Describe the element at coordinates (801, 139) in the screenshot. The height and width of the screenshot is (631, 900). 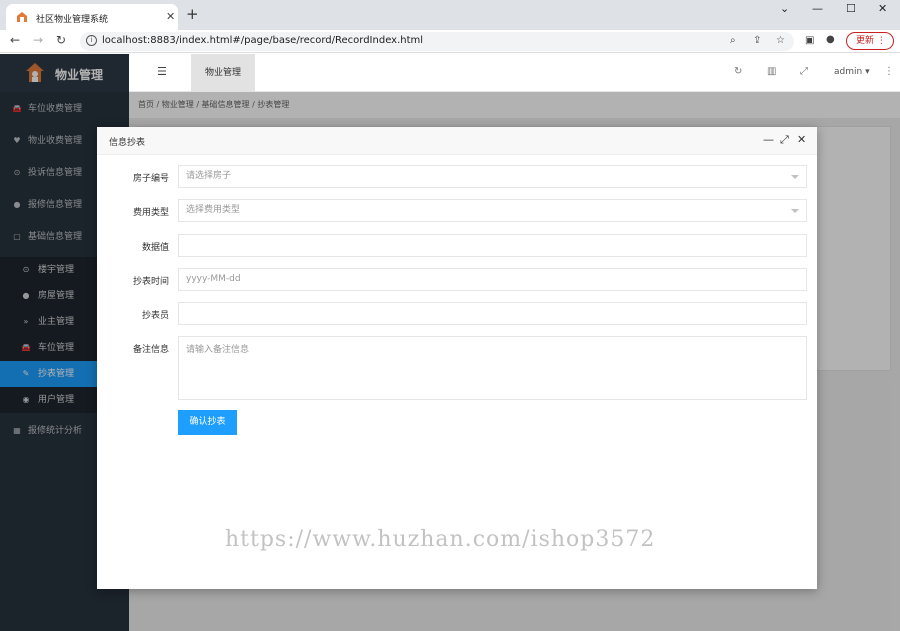
I see `close-dialog-icon: ✕` at that location.